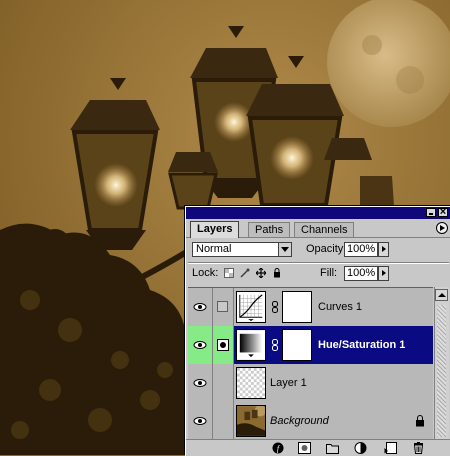  I want to click on curves-adjustment-icon, so click(251, 307).